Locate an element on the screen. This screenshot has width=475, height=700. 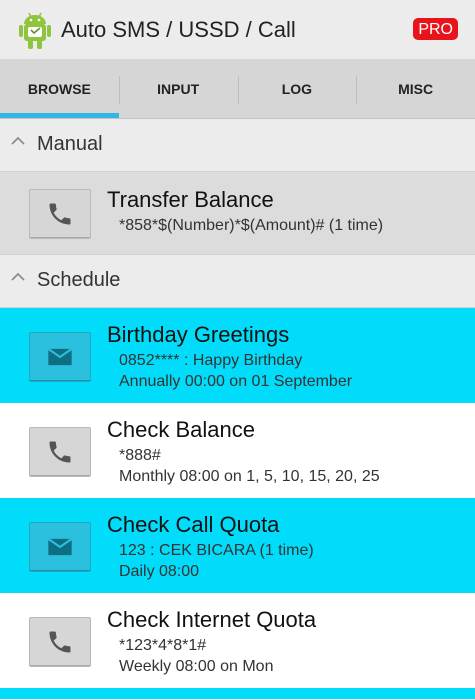
tab-browse: BROWSE is located at coordinates (59, 89).